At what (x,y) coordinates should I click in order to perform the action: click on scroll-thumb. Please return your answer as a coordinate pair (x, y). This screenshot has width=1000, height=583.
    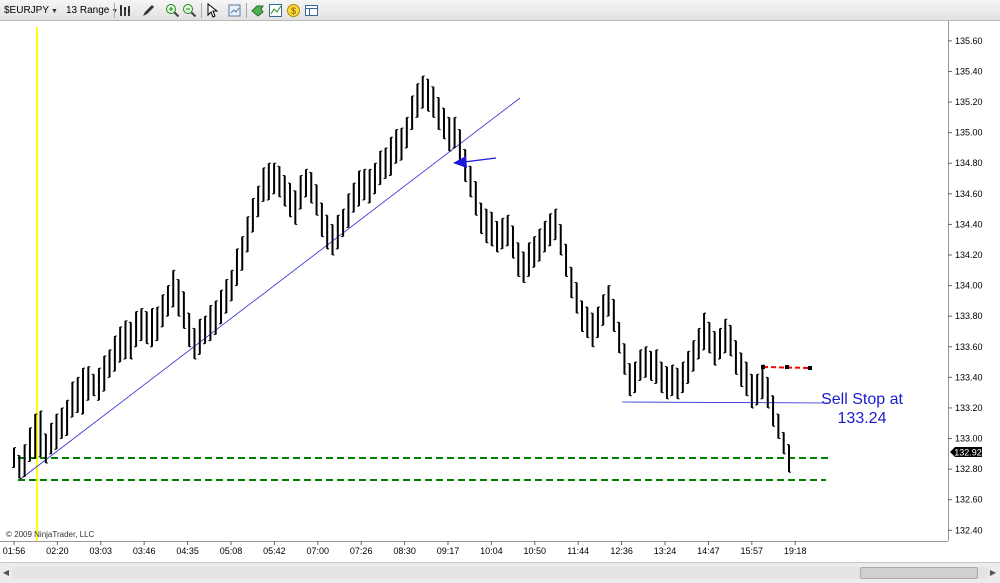
    Looking at the image, I should click on (919, 573).